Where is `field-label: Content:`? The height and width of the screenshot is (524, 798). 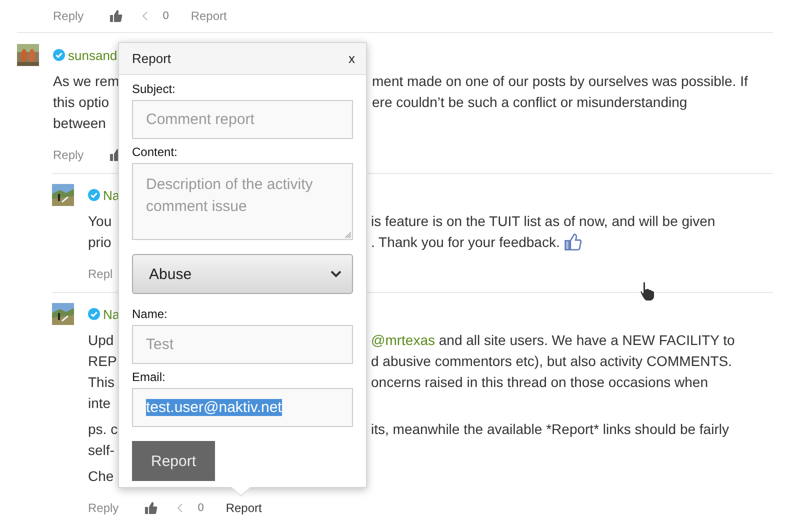
field-label: Content: is located at coordinates (155, 152).